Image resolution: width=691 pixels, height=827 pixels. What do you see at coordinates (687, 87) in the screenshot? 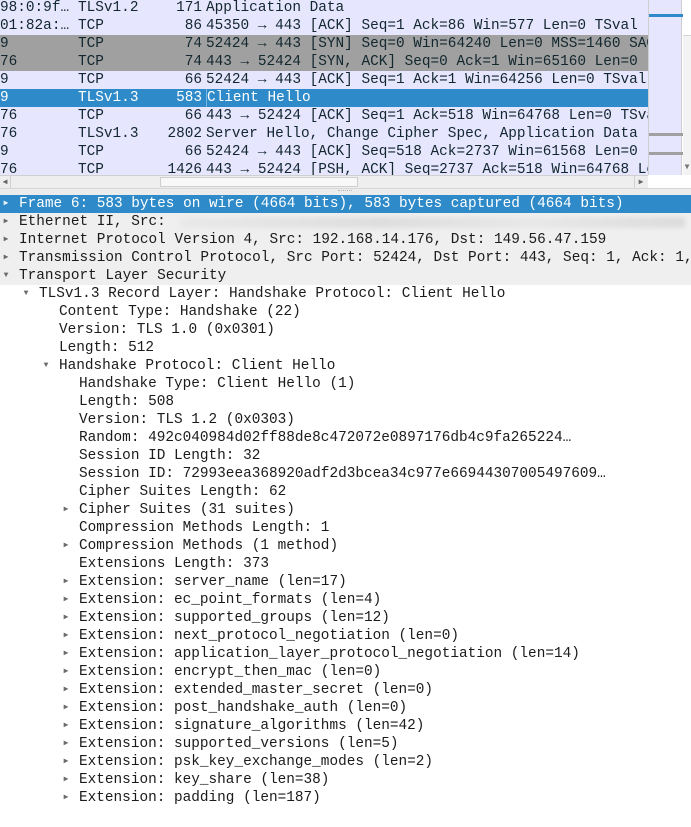
I see `packet-list-vertical-scrollbar: ▼` at bounding box center [687, 87].